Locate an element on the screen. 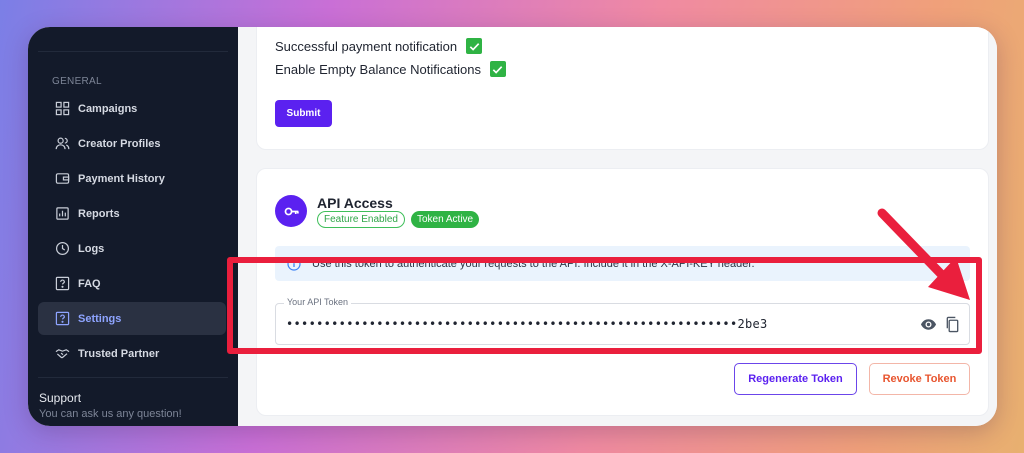 The height and width of the screenshot is (453, 1024). wallet-icon is located at coordinates (62, 179).